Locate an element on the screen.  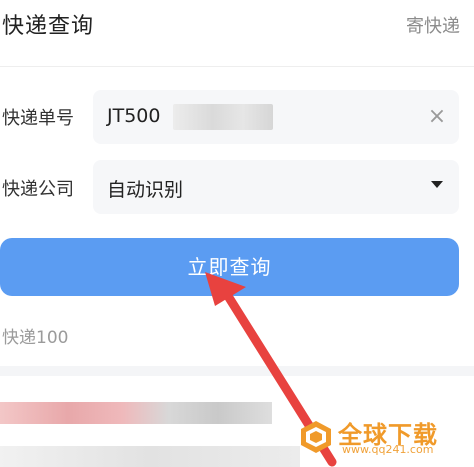
watermark-logo-icon is located at coordinates (316, 437).